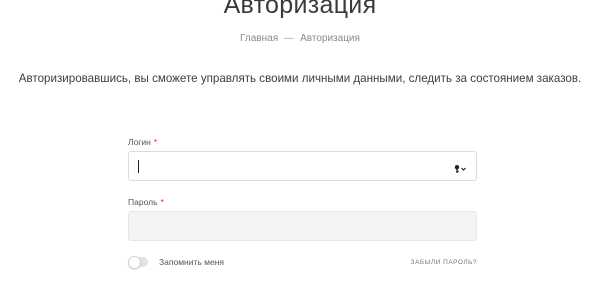 Image resolution: width=600 pixels, height=287 pixels. I want to click on page-title: Авторизация, so click(300, 9).